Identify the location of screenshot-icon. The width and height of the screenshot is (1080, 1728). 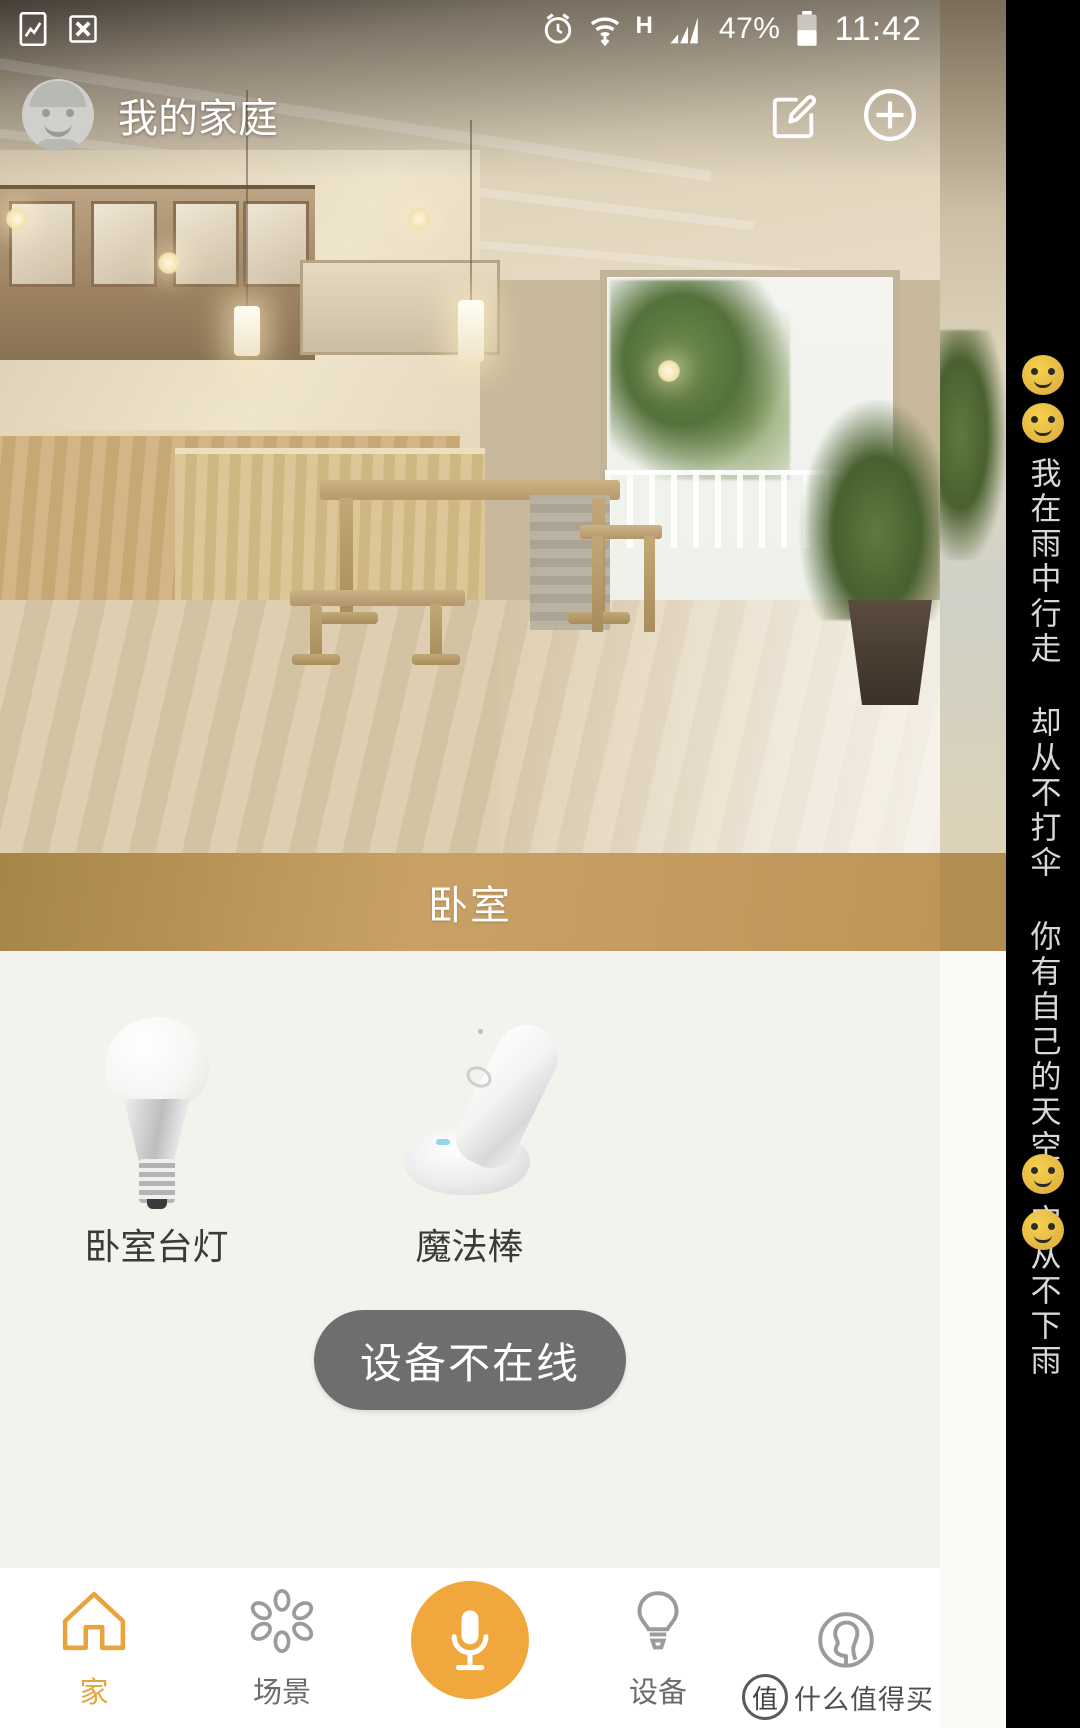
(33, 29).